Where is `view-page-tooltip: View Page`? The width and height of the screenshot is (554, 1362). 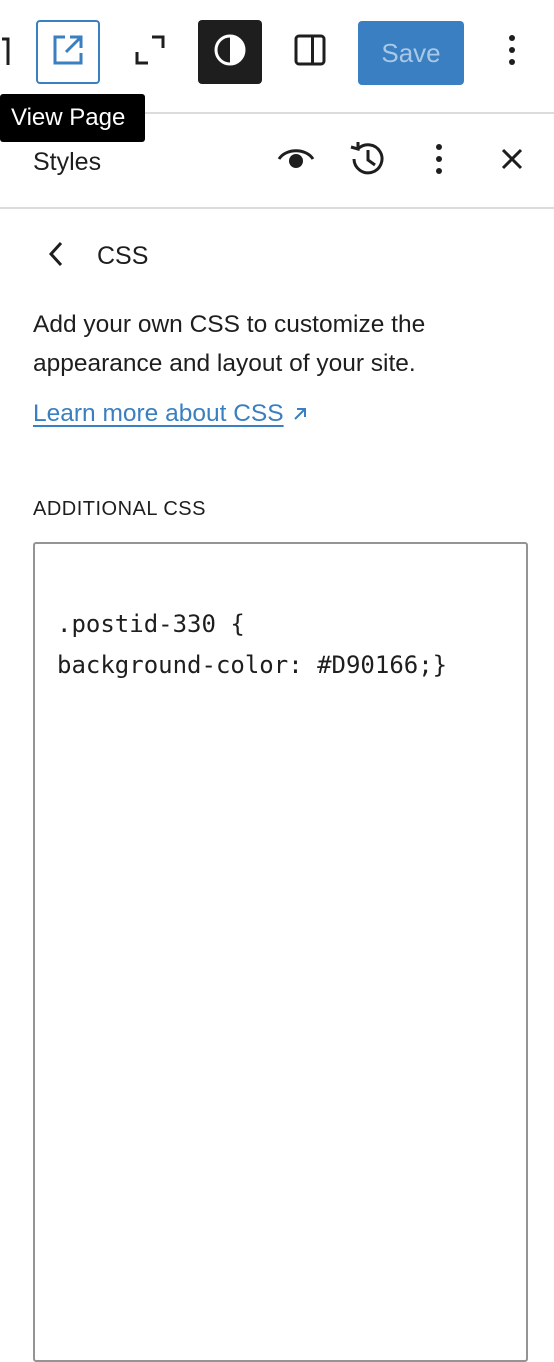 view-page-tooltip: View Page is located at coordinates (72, 118).